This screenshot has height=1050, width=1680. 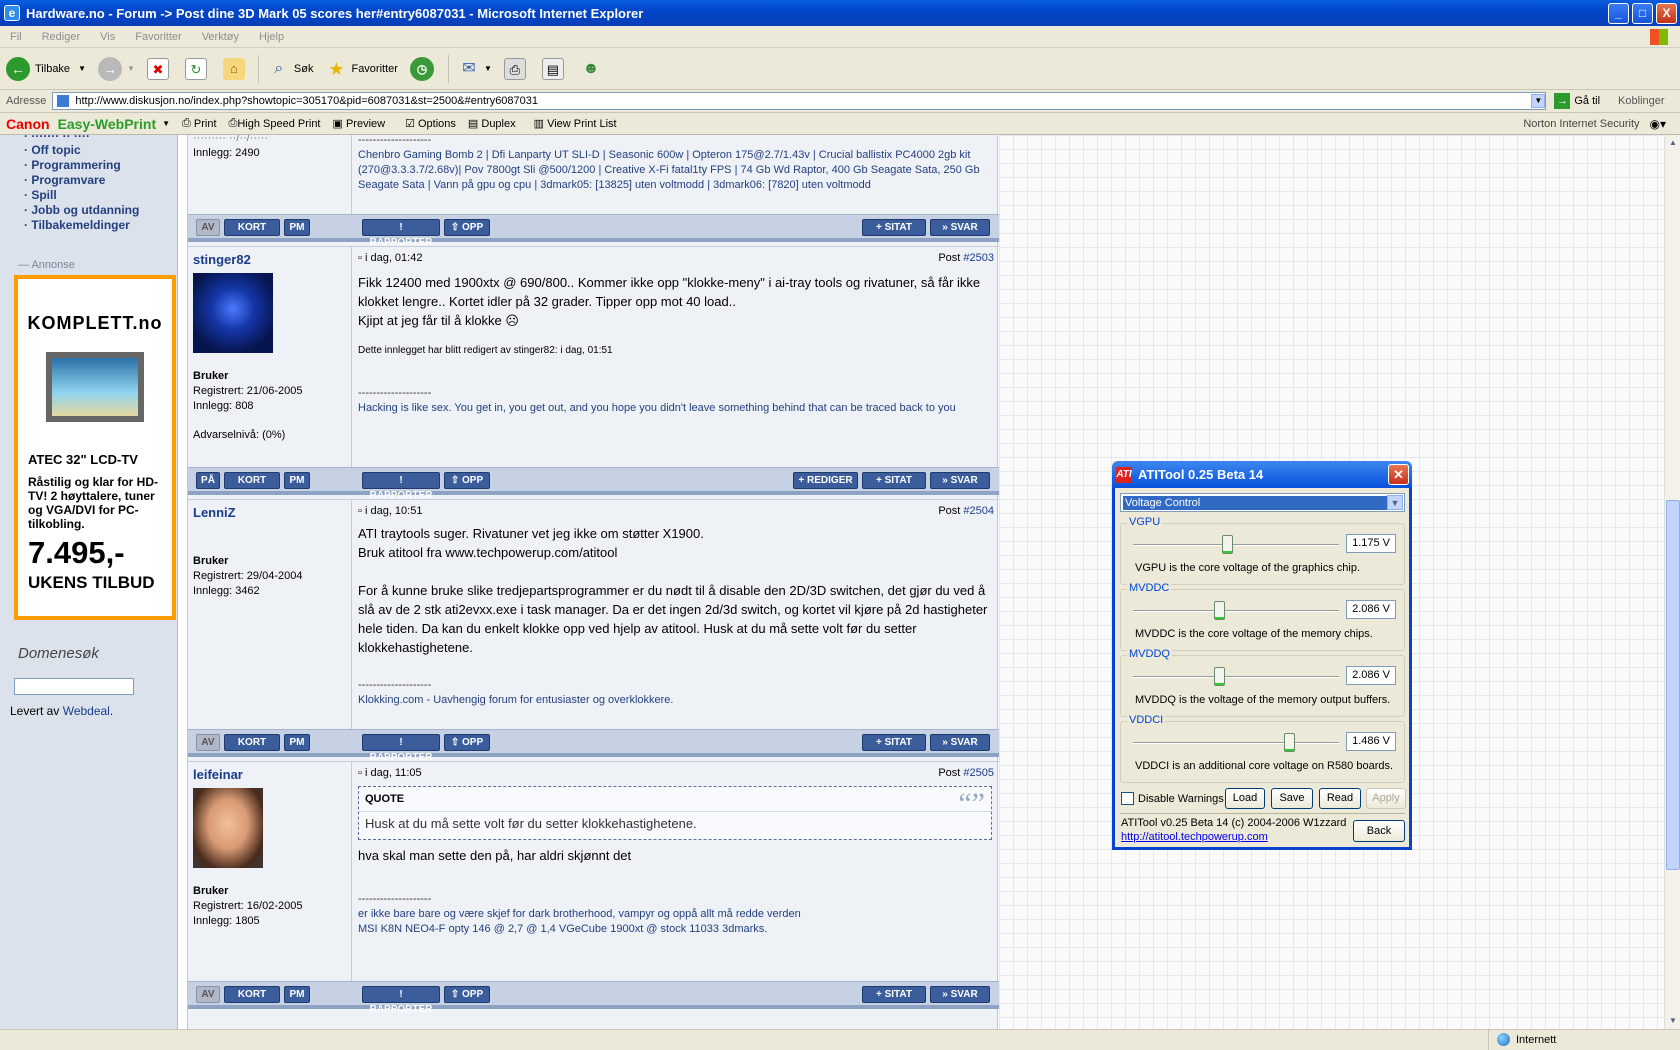 I want to click on mvddq-value: 2.086 V, so click(x=1371, y=675).